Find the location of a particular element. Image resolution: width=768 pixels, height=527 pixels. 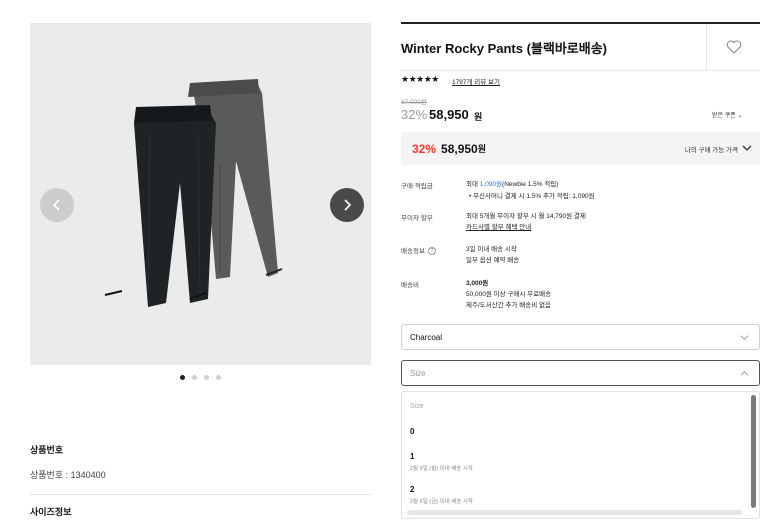

shipping-text-1: 3일 이내 배송 시작 is located at coordinates (491, 249).